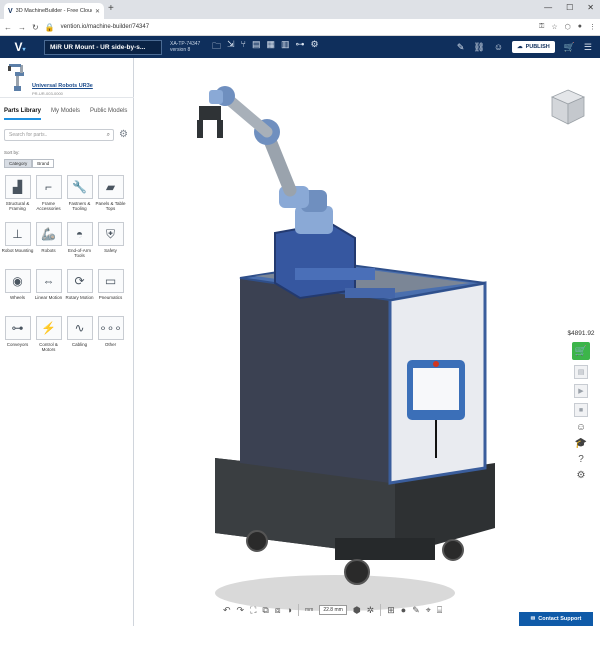 Image resolution: width=600 pixels, height=650 pixels. I want to click on category-conveyors: ⊶ Conveyors, so click(17, 338).